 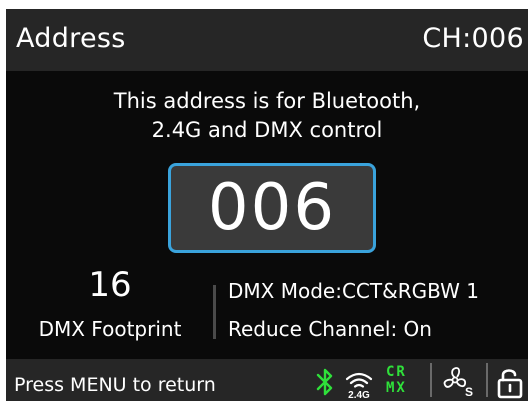 I want to click on reduce-channel-text: Reduce Channel: On, so click(x=330, y=329).